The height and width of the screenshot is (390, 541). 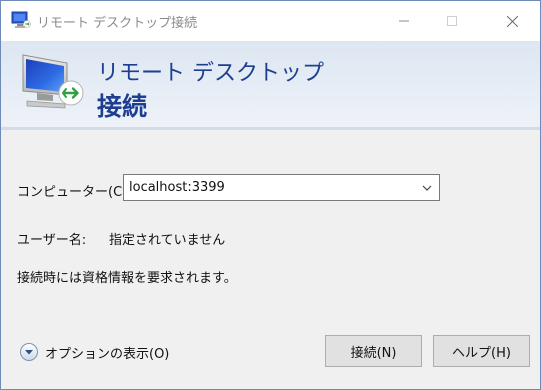 What do you see at coordinates (270, 128) in the screenshot?
I see `banner-divider` at bounding box center [270, 128].